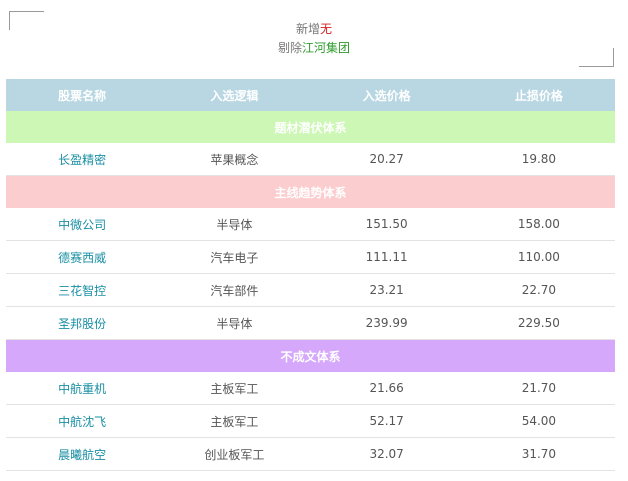 This screenshot has height=481, width=628. What do you see at coordinates (310, 290) in the screenshot?
I see `table-row: 三花智控 汽车部件 23.21 22.70` at bounding box center [310, 290].